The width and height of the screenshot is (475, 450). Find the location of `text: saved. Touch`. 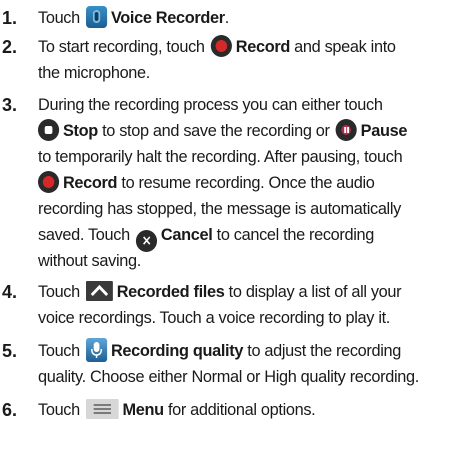

text: saved. Touch is located at coordinates (84, 234).